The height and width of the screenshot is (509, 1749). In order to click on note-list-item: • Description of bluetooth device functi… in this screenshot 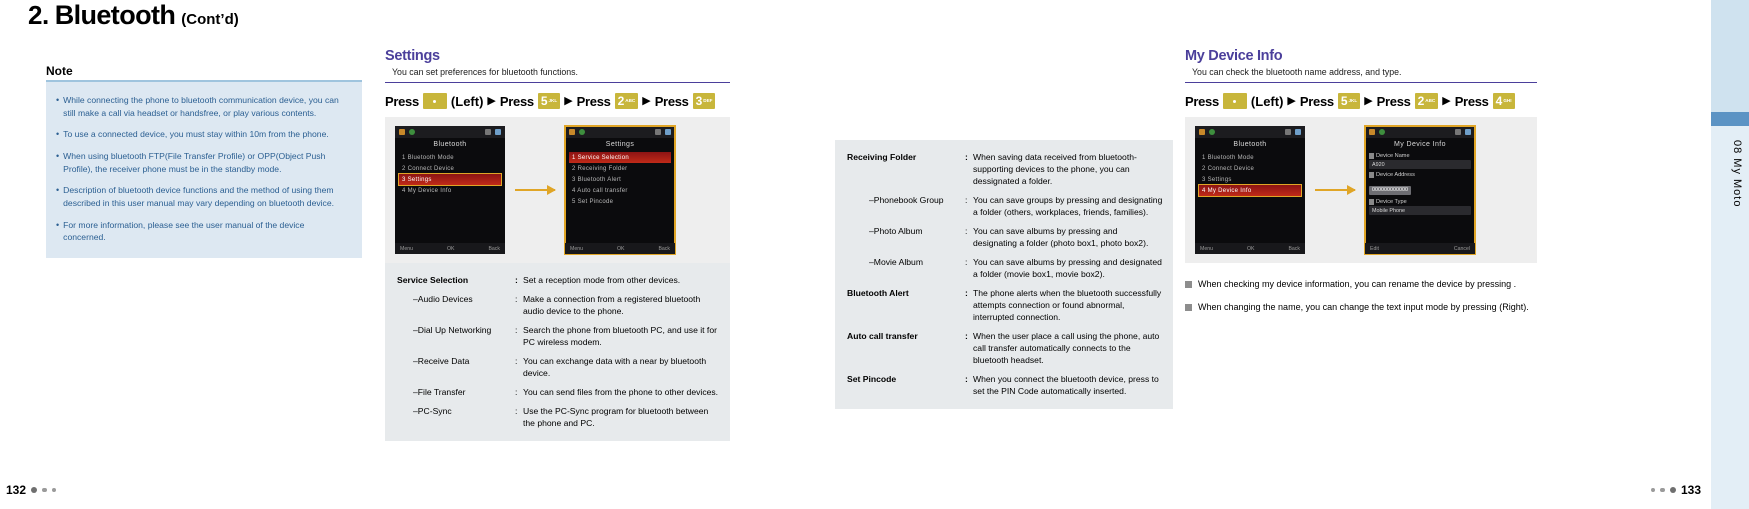, I will do `click(202, 196)`.